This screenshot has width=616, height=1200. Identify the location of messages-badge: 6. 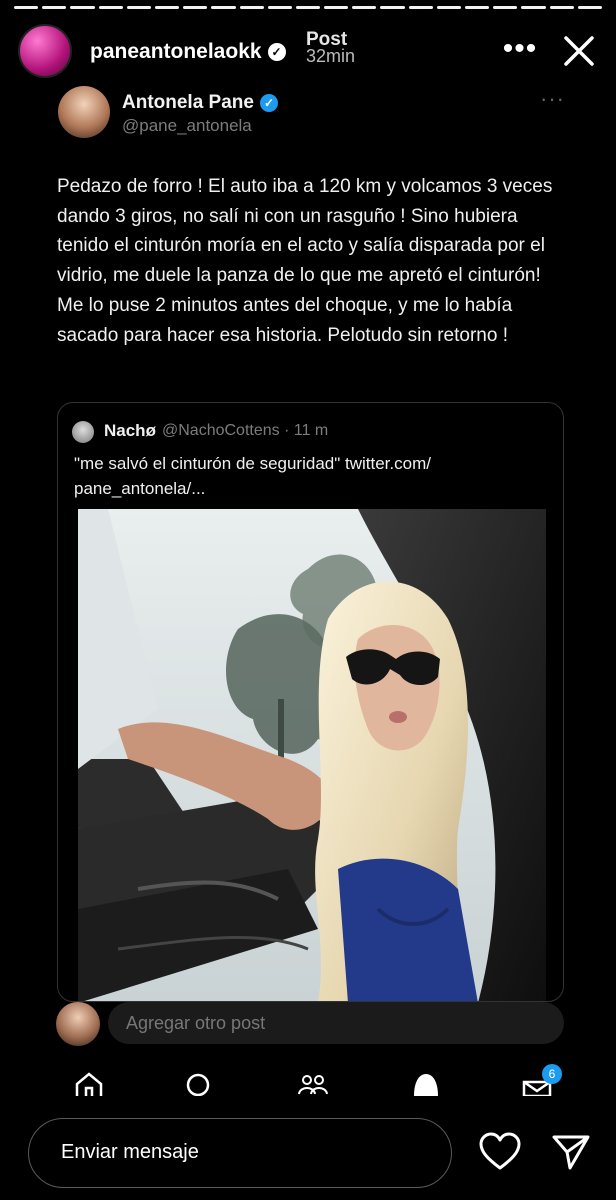
(552, 1074).